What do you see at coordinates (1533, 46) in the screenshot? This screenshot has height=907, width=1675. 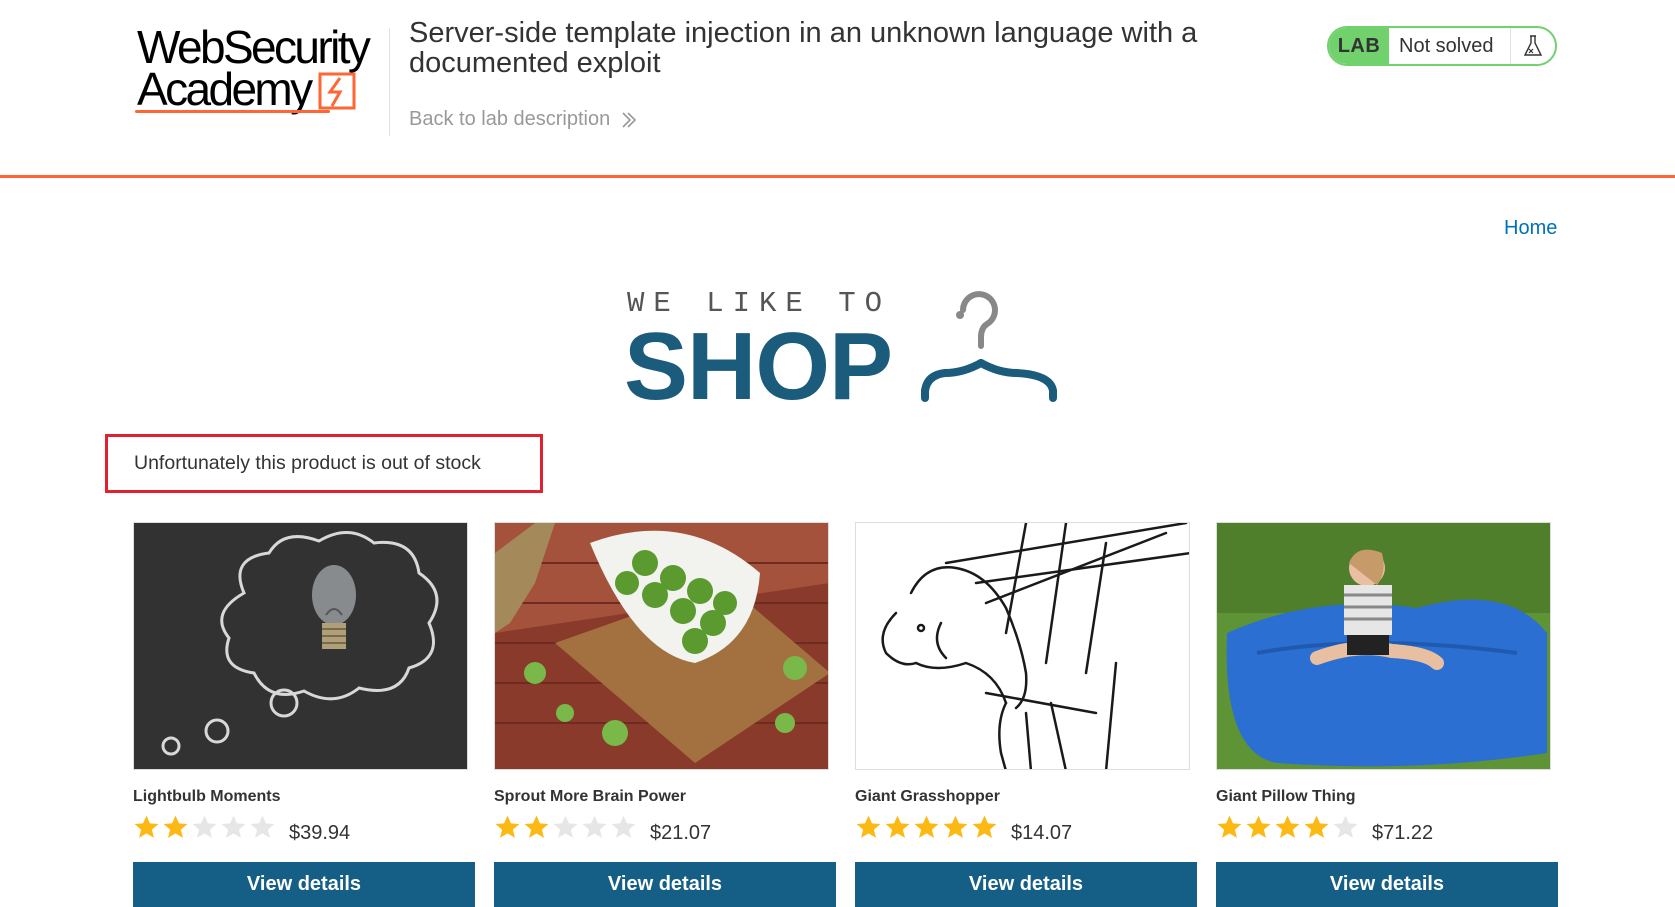 I see `flask-icon` at bounding box center [1533, 46].